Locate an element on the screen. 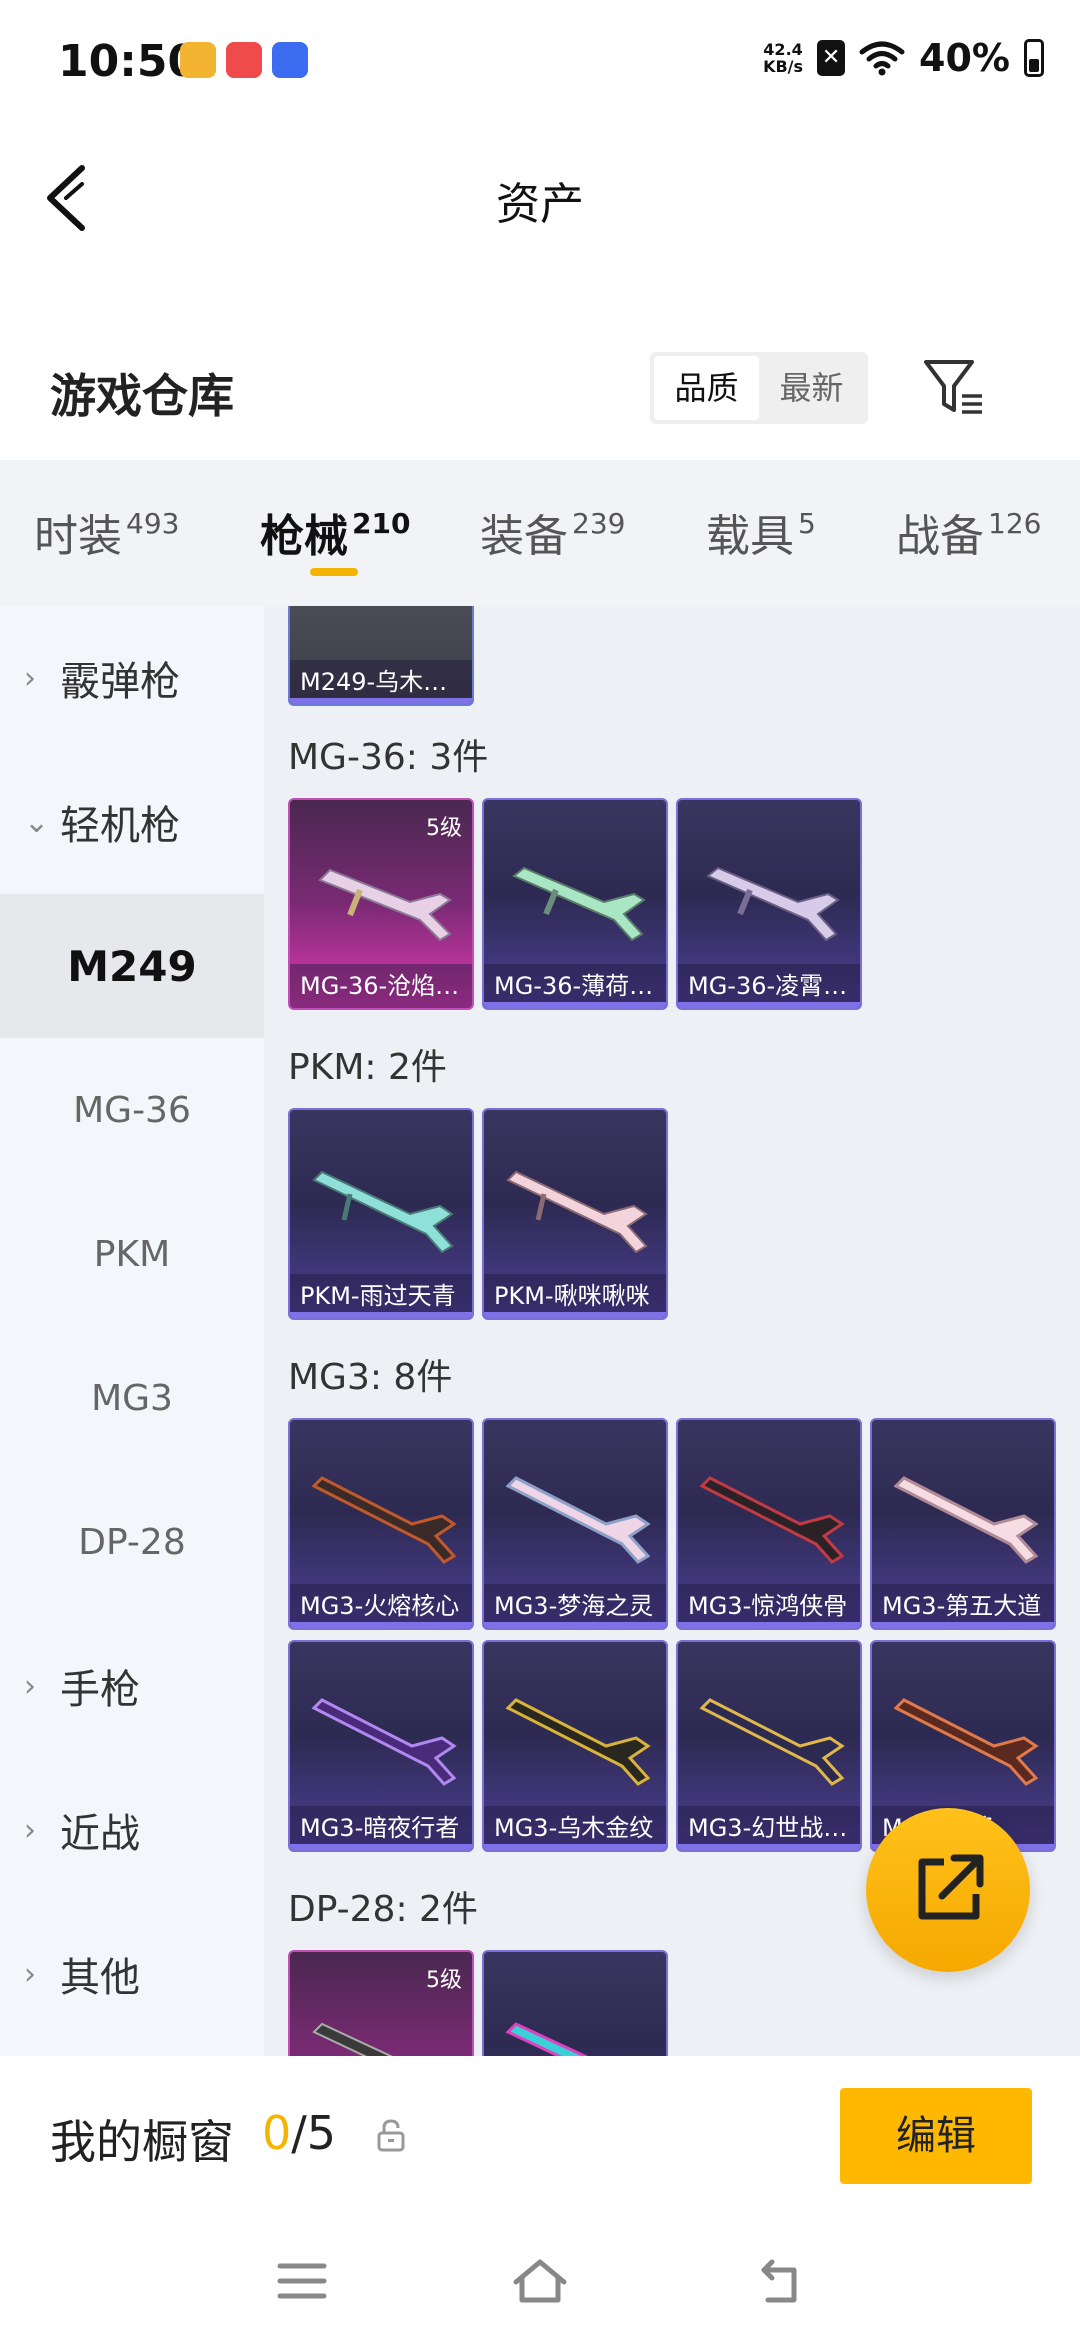 This screenshot has height=2344, width=1080. sidebar-item-dp28: DP-28 is located at coordinates (132, 1542).